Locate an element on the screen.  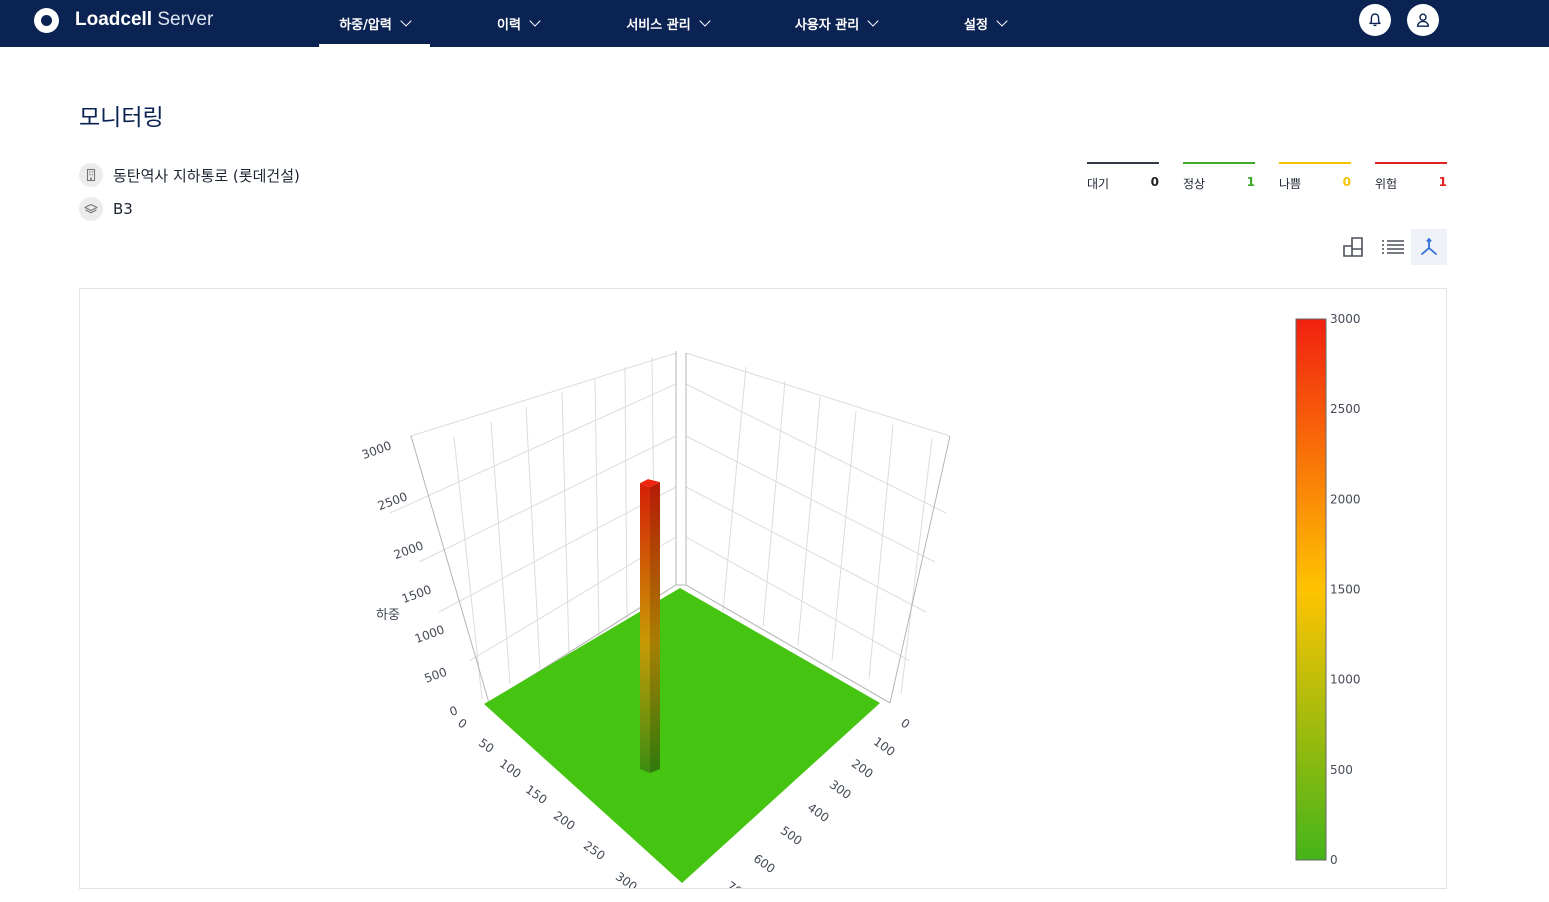
colorbar-tick-label: 0 is located at coordinates (1334, 860).